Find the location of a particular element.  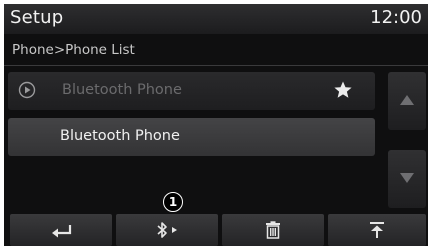

bluetooth-connect-button is located at coordinates (167, 230).